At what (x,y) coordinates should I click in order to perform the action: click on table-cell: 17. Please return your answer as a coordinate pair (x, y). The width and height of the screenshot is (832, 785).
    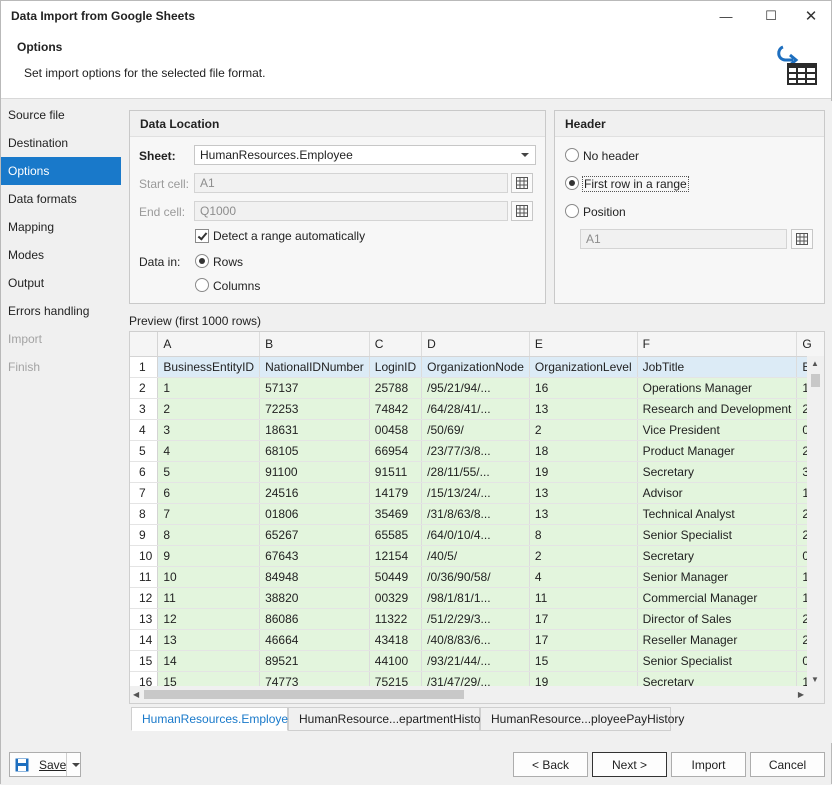
    Looking at the image, I should click on (583, 640).